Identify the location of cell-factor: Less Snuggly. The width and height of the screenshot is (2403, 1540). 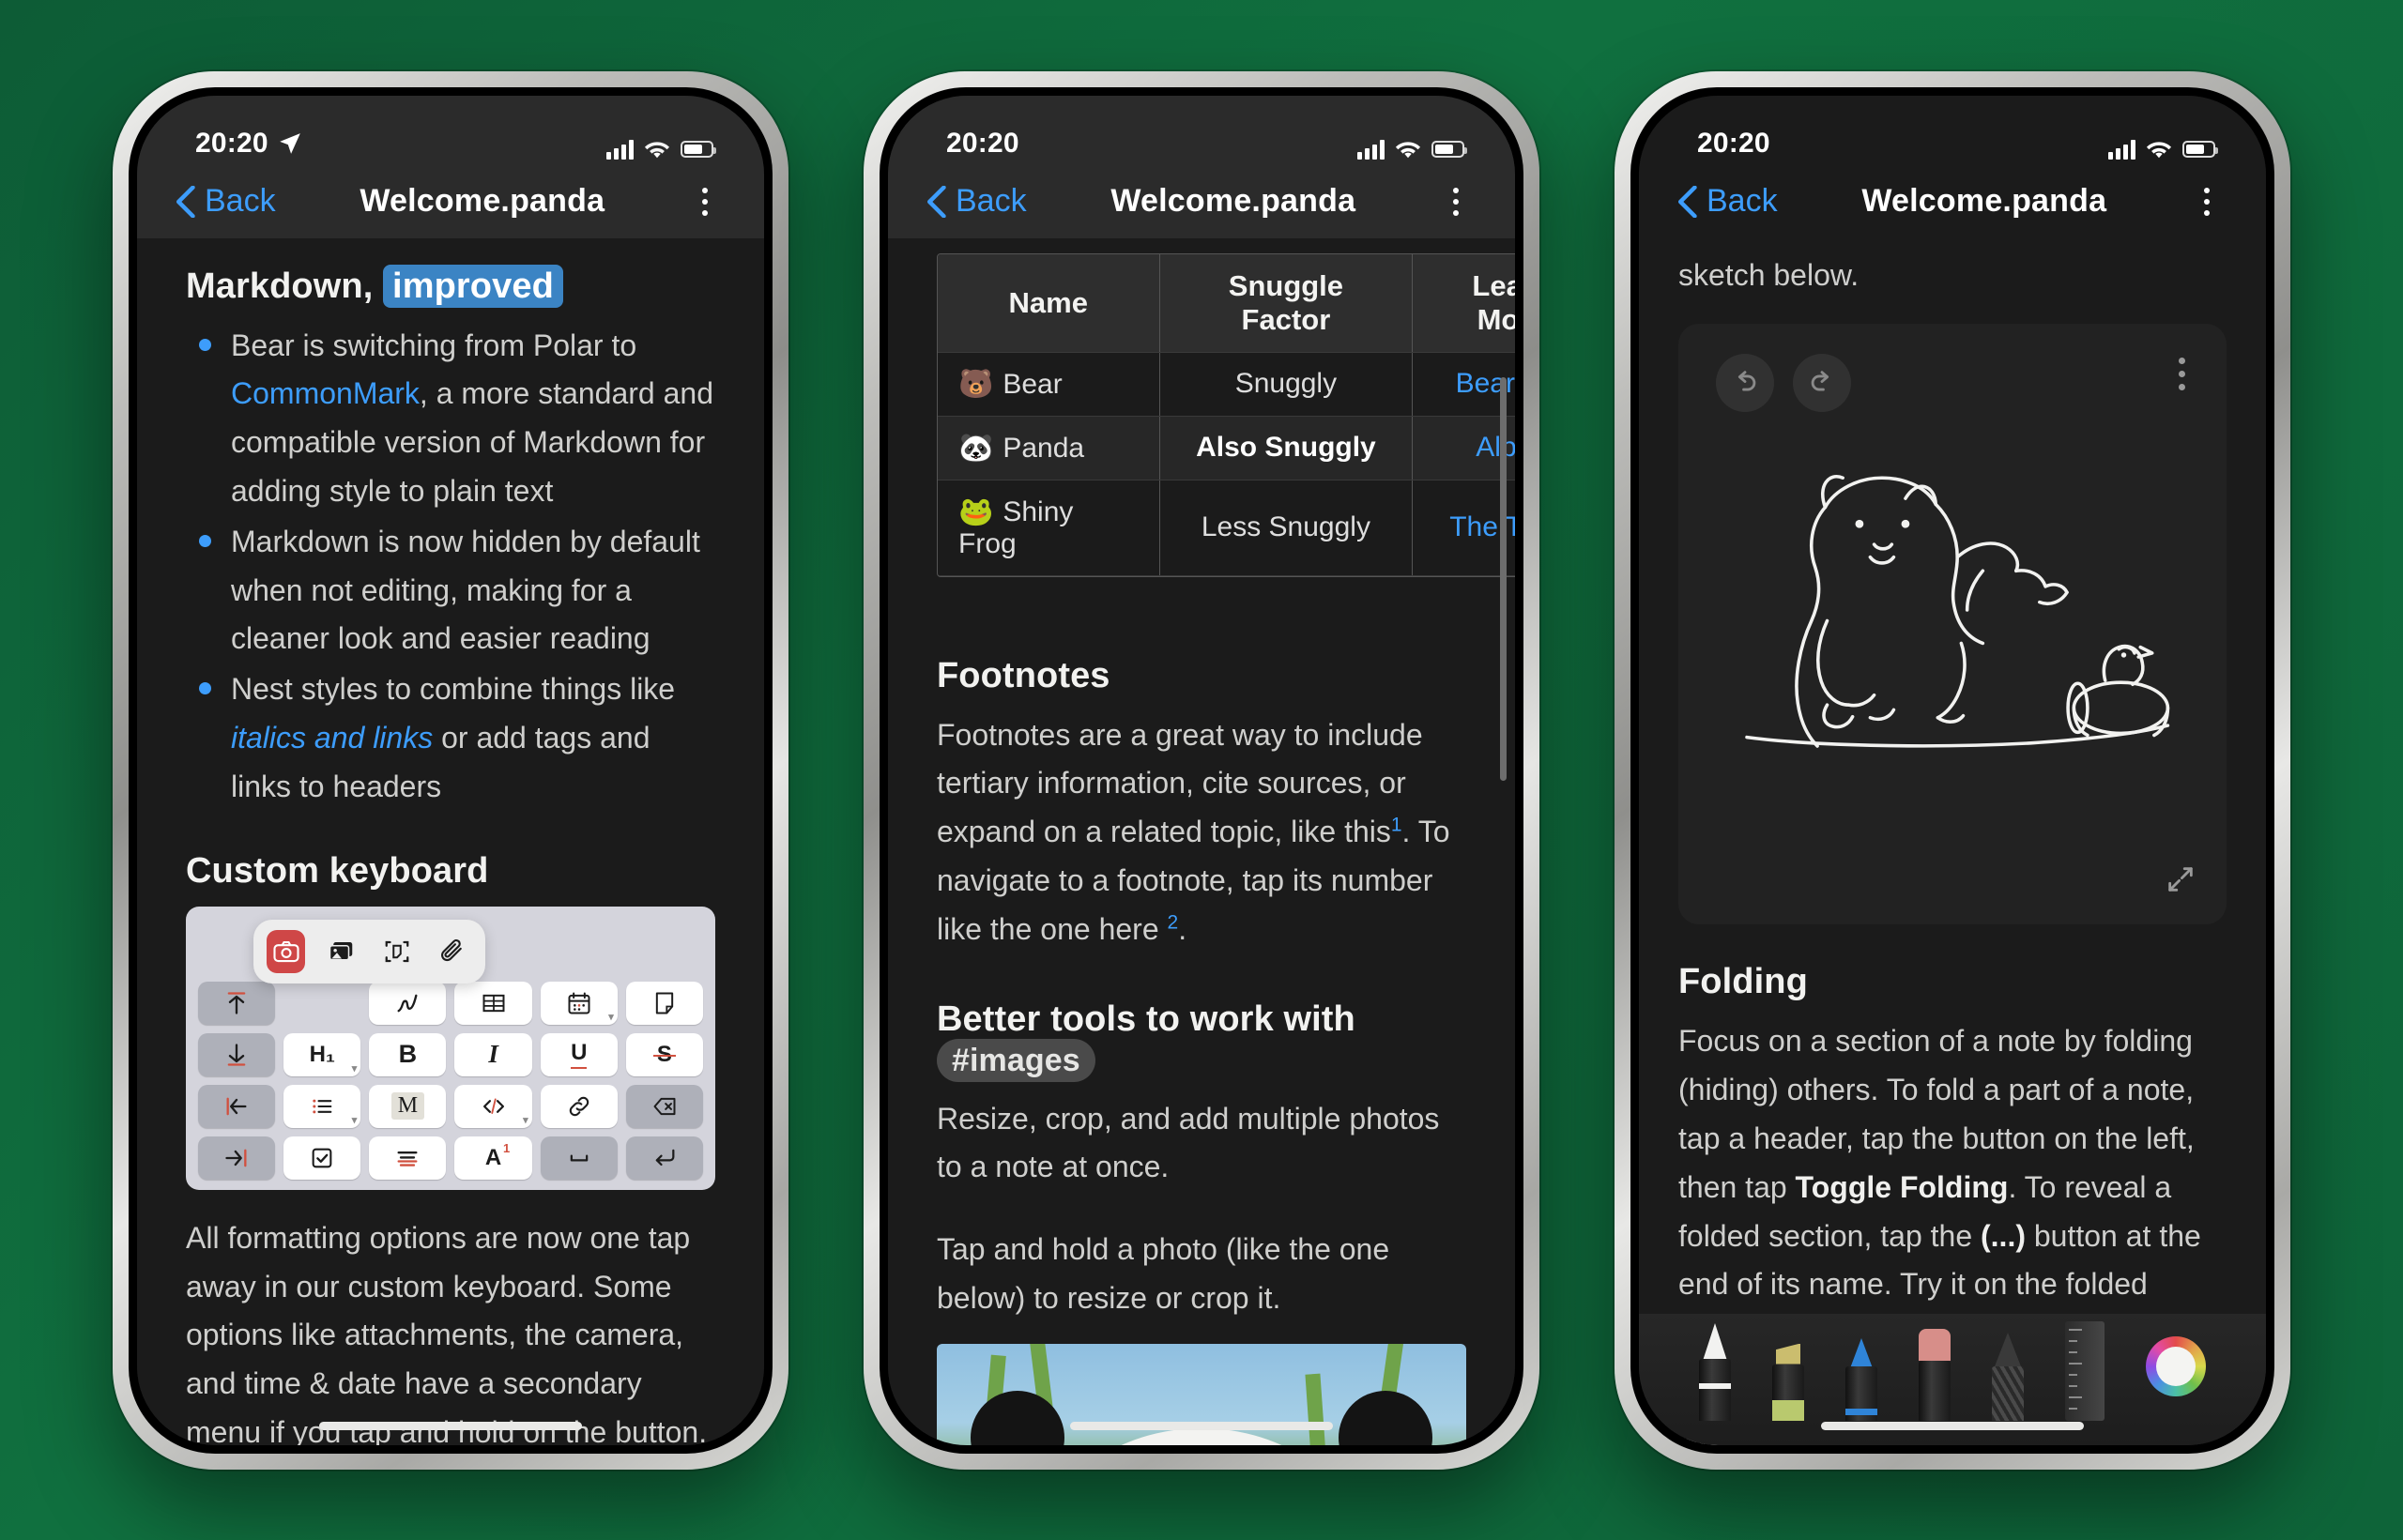
(1286, 528).